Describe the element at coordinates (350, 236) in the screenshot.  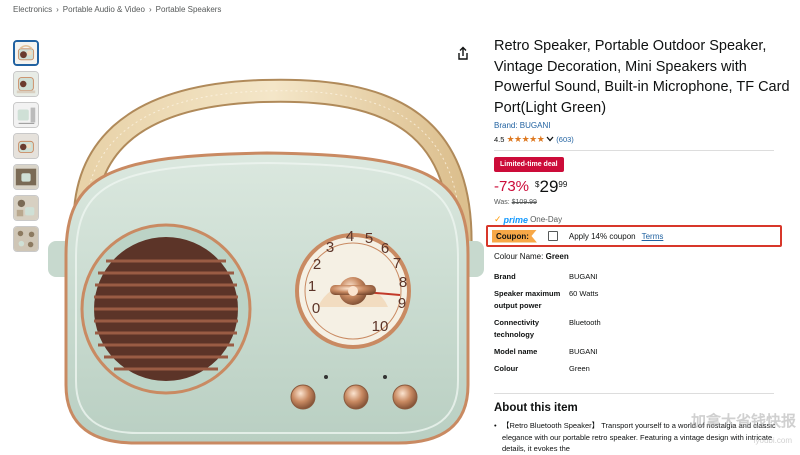
I see `dial-number-4: 4` at that location.